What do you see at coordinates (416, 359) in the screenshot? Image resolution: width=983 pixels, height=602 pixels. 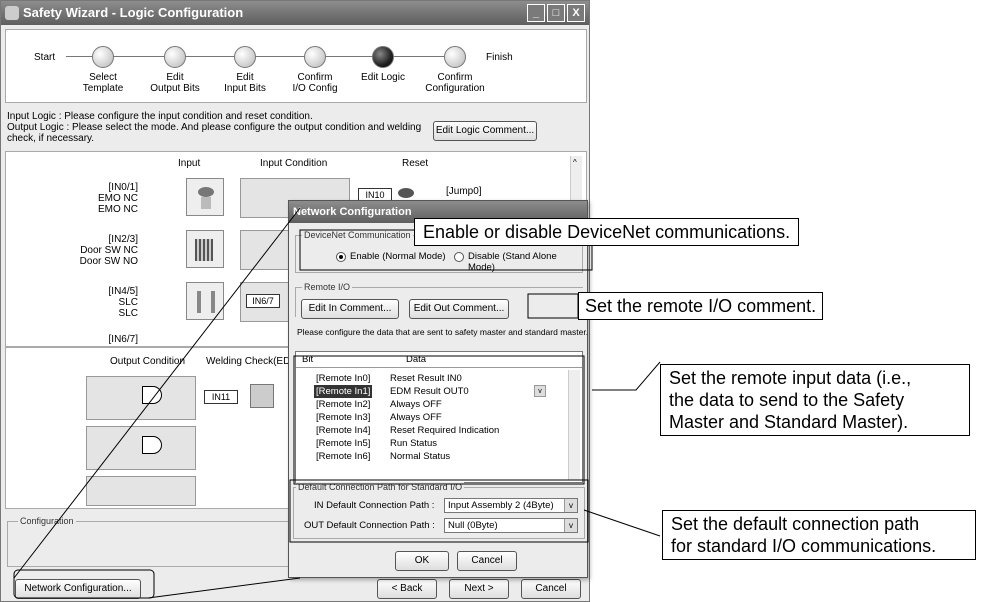 I see `data-column-header: Data` at bounding box center [416, 359].